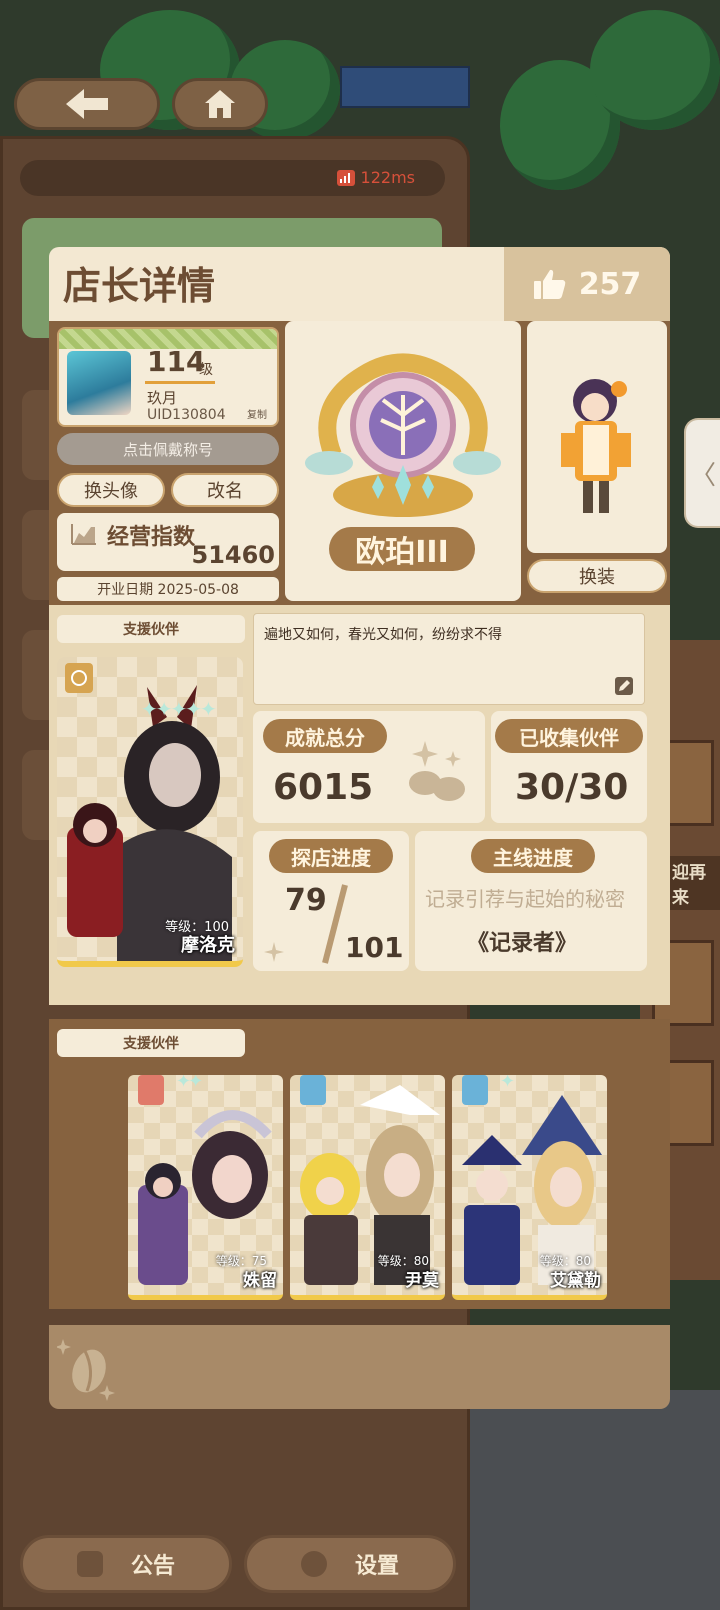 This screenshot has height=1610, width=720. I want to click on like-button: 257, so click(587, 284).